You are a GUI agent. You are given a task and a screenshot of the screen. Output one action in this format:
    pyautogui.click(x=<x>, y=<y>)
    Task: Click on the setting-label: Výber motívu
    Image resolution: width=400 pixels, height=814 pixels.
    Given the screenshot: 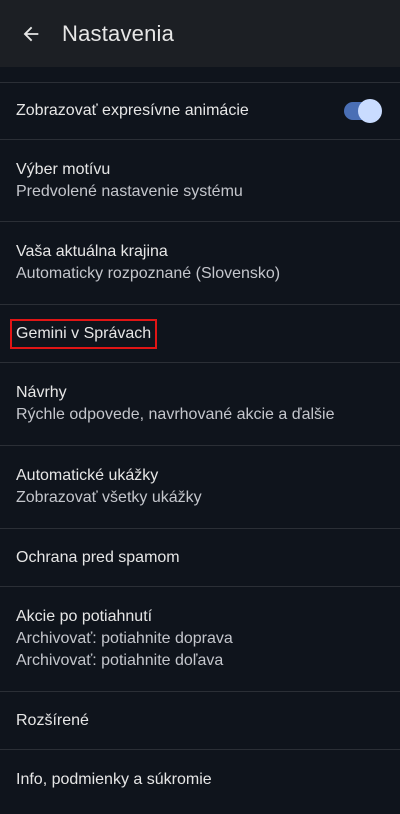 What is the action you would take?
    pyautogui.click(x=63, y=169)
    